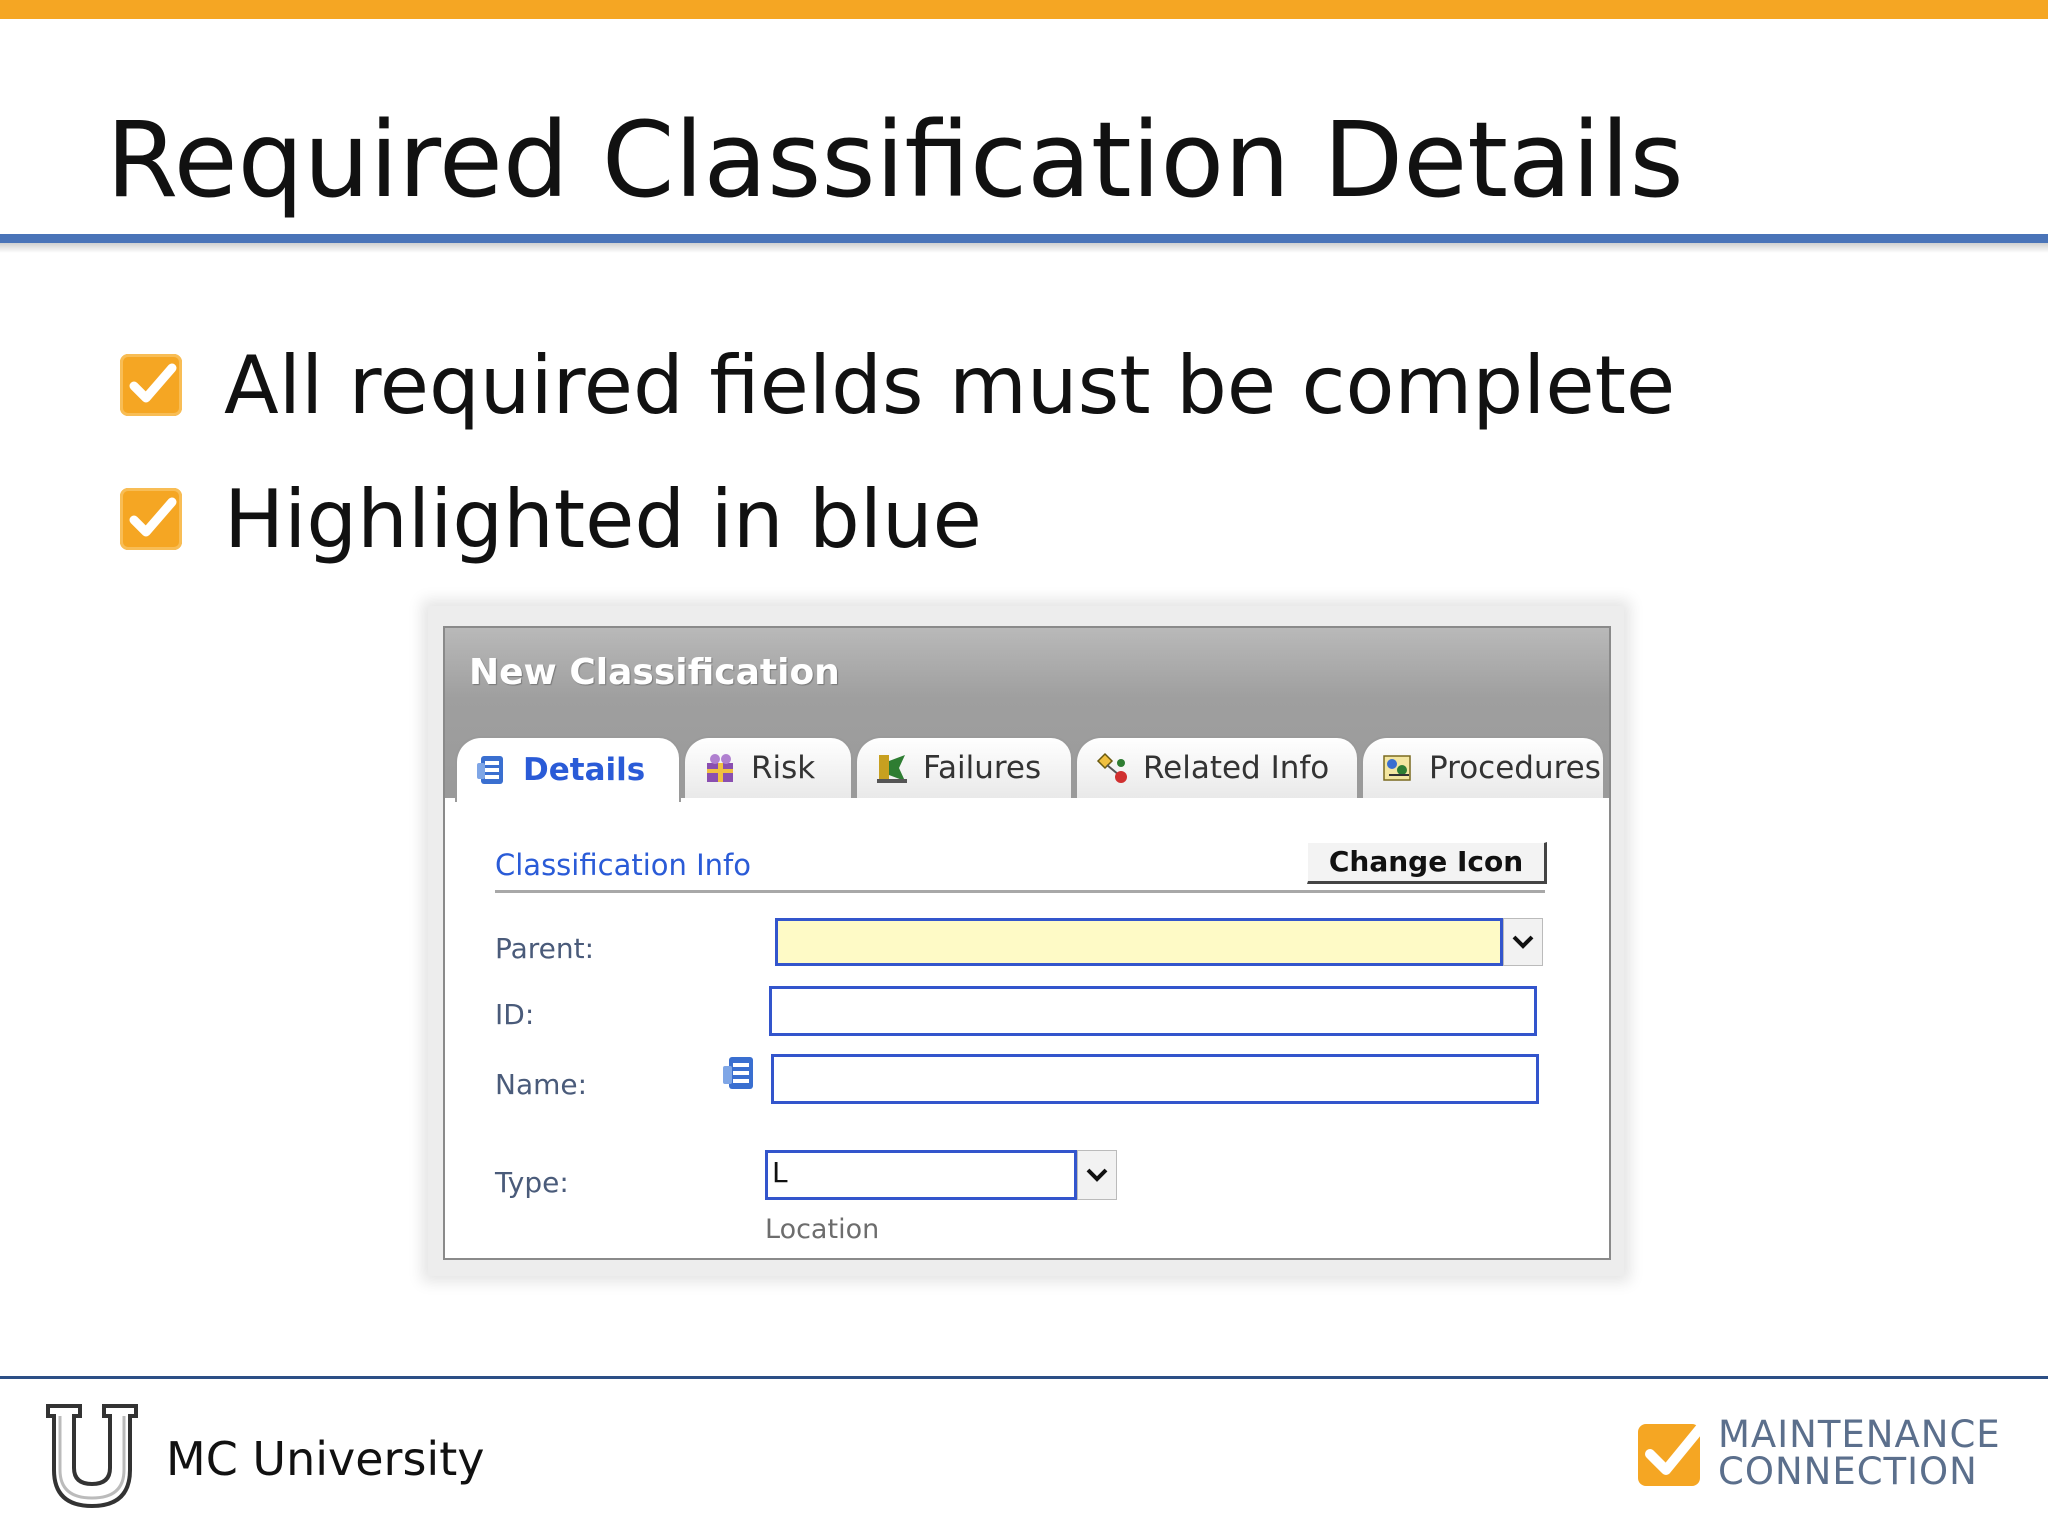 The height and width of the screenshot is (1536, 2048). What do you see at coordinates (1024, 248) in the screenshot?
I see `title-divider-shadow` at bounding box center [1024, 248].